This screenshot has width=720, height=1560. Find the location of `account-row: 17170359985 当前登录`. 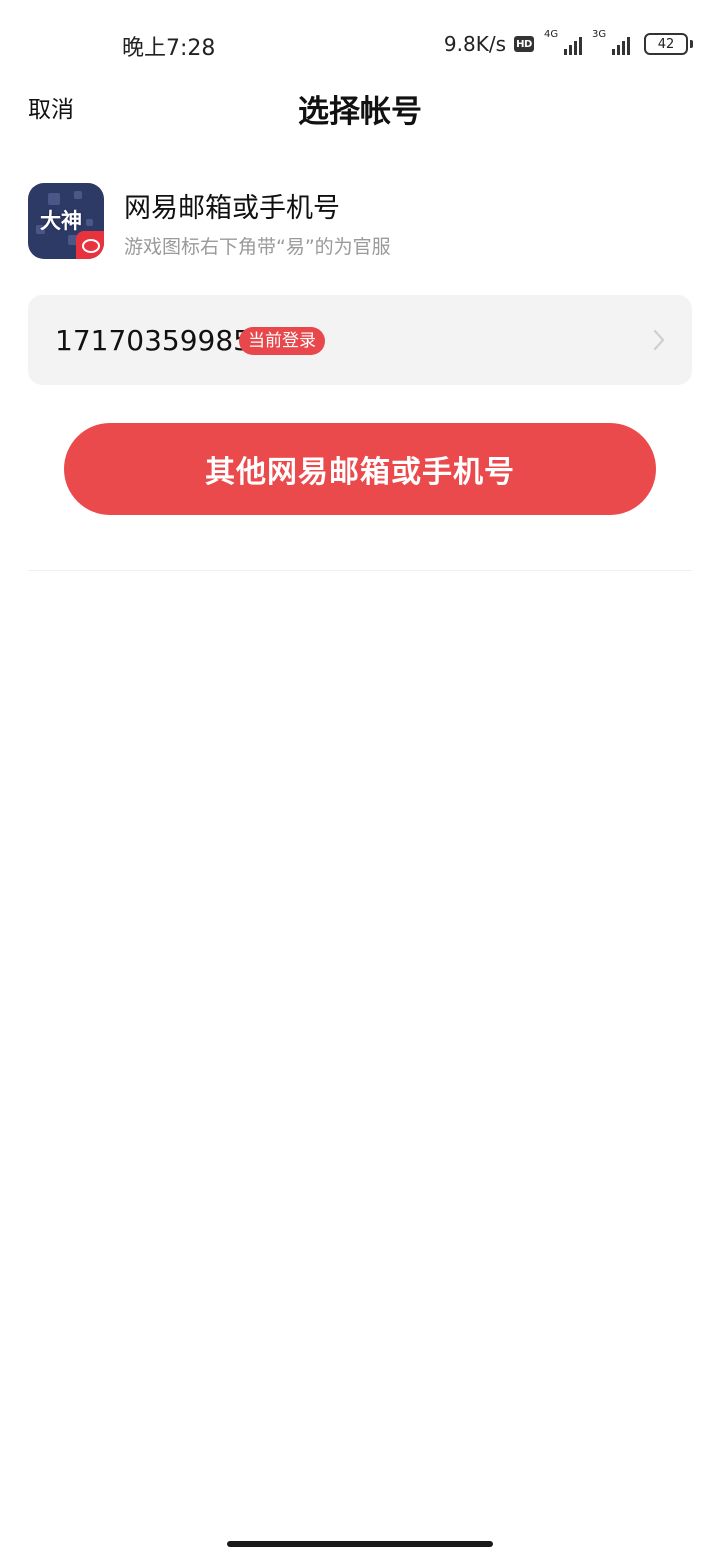

account-row: 17170359985 当前登录 is located at coordinates (360, 340).